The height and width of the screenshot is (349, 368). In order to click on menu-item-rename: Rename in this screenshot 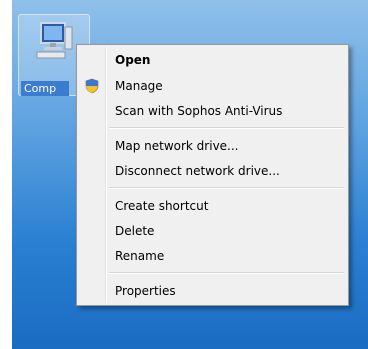, I will do `click(212, 256)`.